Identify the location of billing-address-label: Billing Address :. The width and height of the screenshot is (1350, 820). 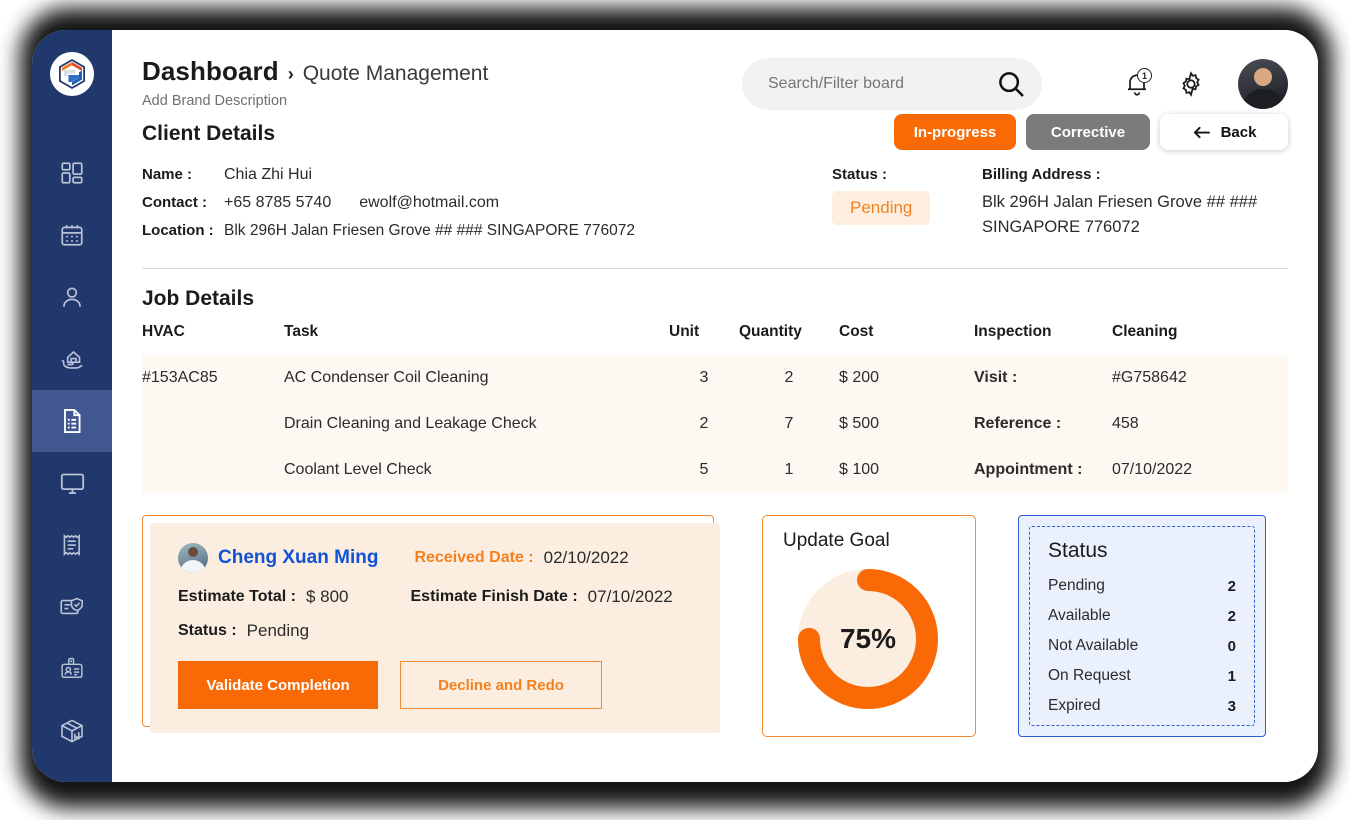
(1041, 174).